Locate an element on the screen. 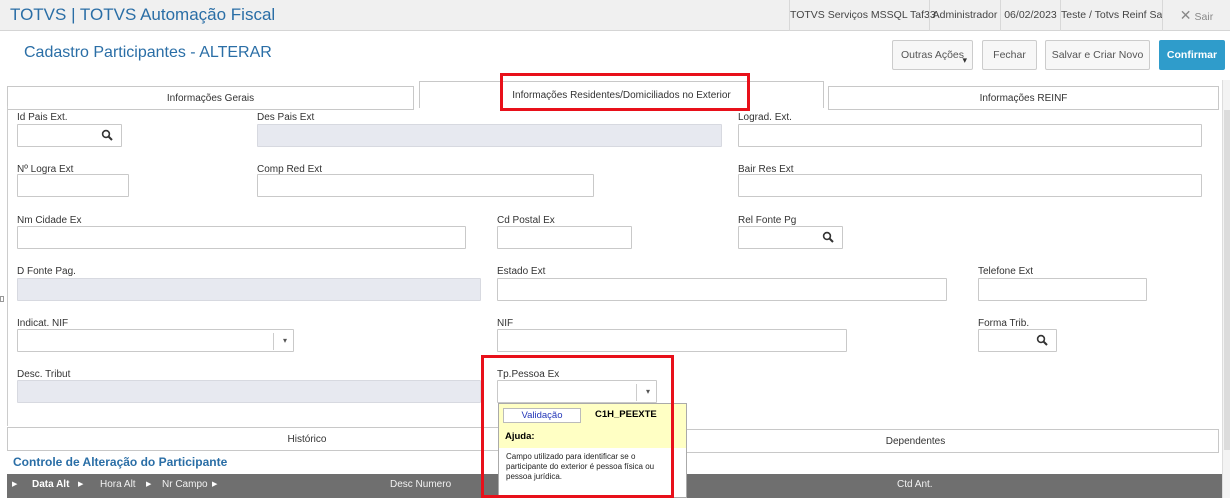  exit-label: Sair is located at coordinates (1204, 17).